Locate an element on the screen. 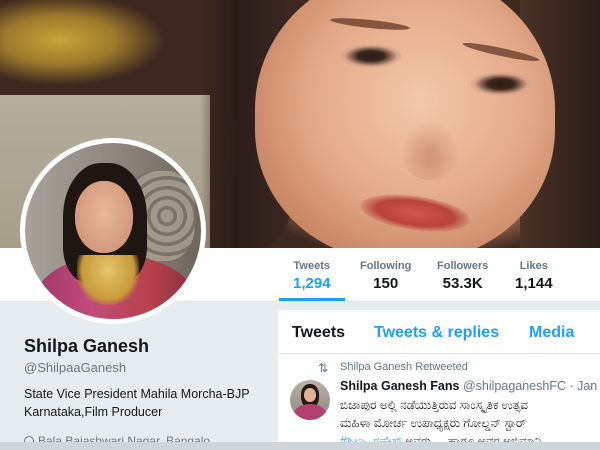 The width and height of the screenshot is (600, 450). tweet-avatar-face is located at coordinates (310, 395).